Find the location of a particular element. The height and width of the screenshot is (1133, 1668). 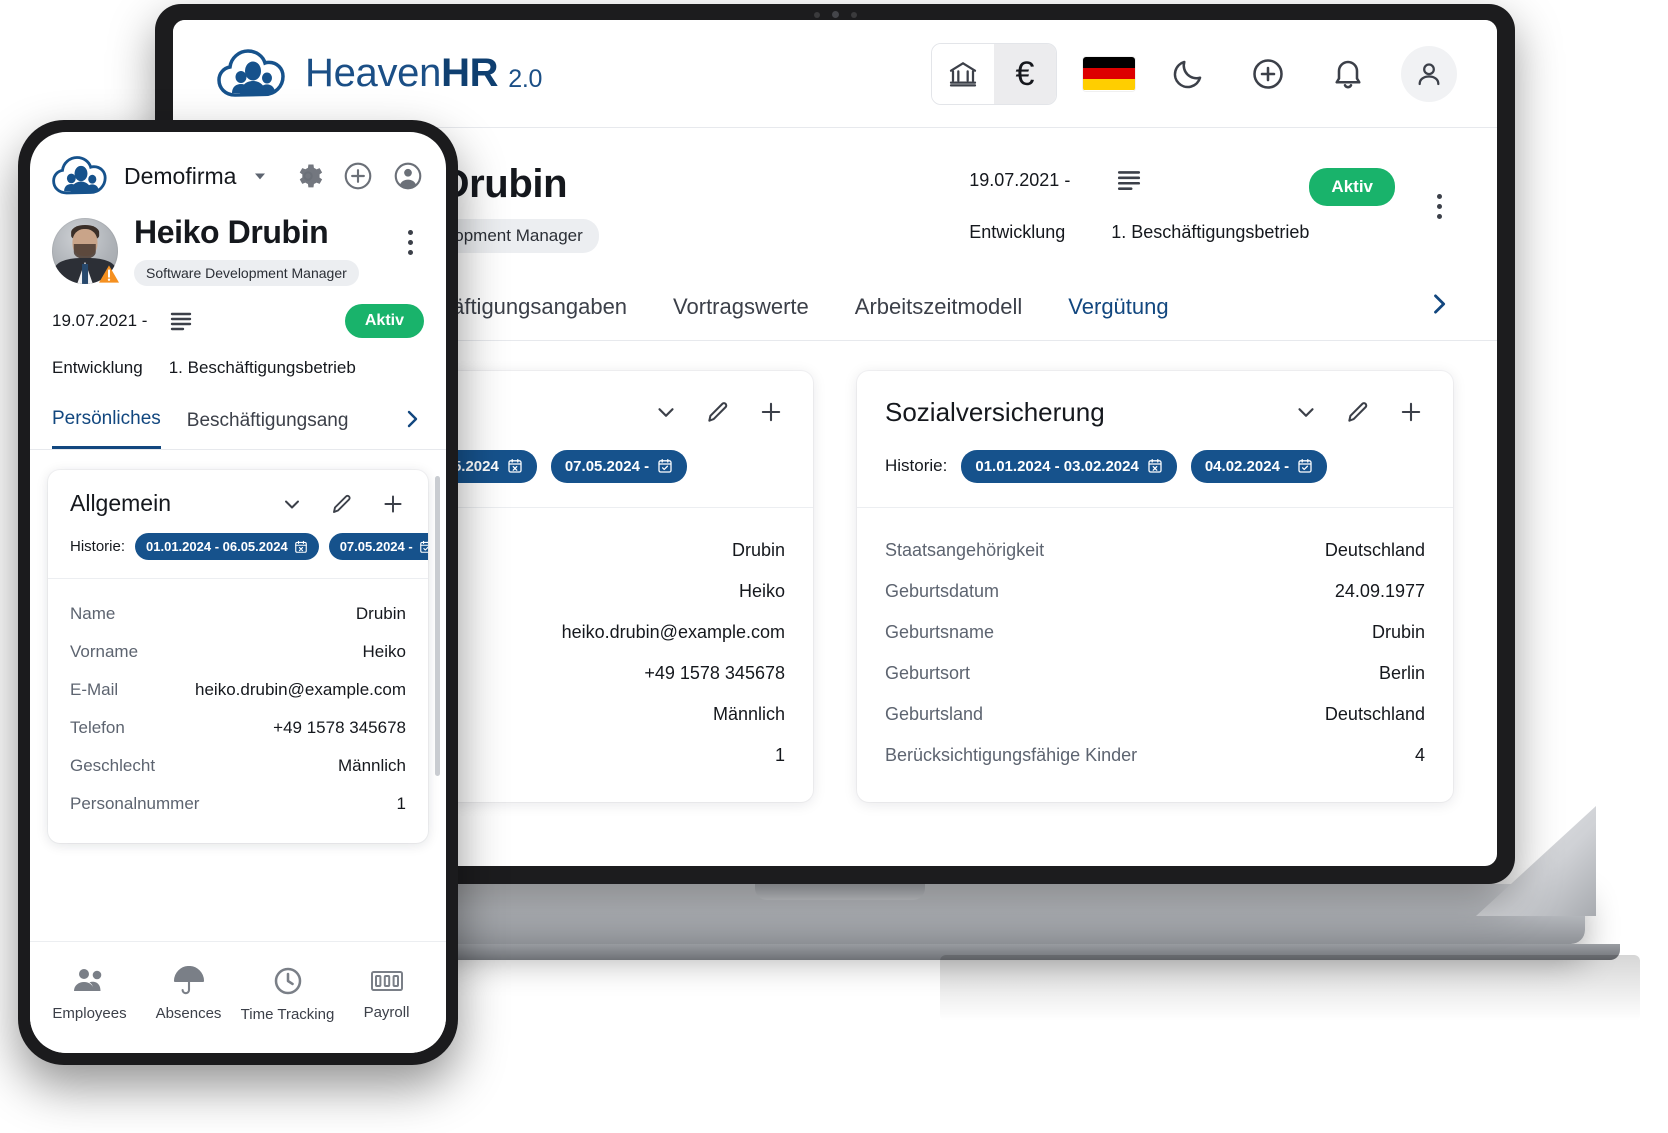

table-row: Geburtsort Berlin is located at coordinates (1155, 673).